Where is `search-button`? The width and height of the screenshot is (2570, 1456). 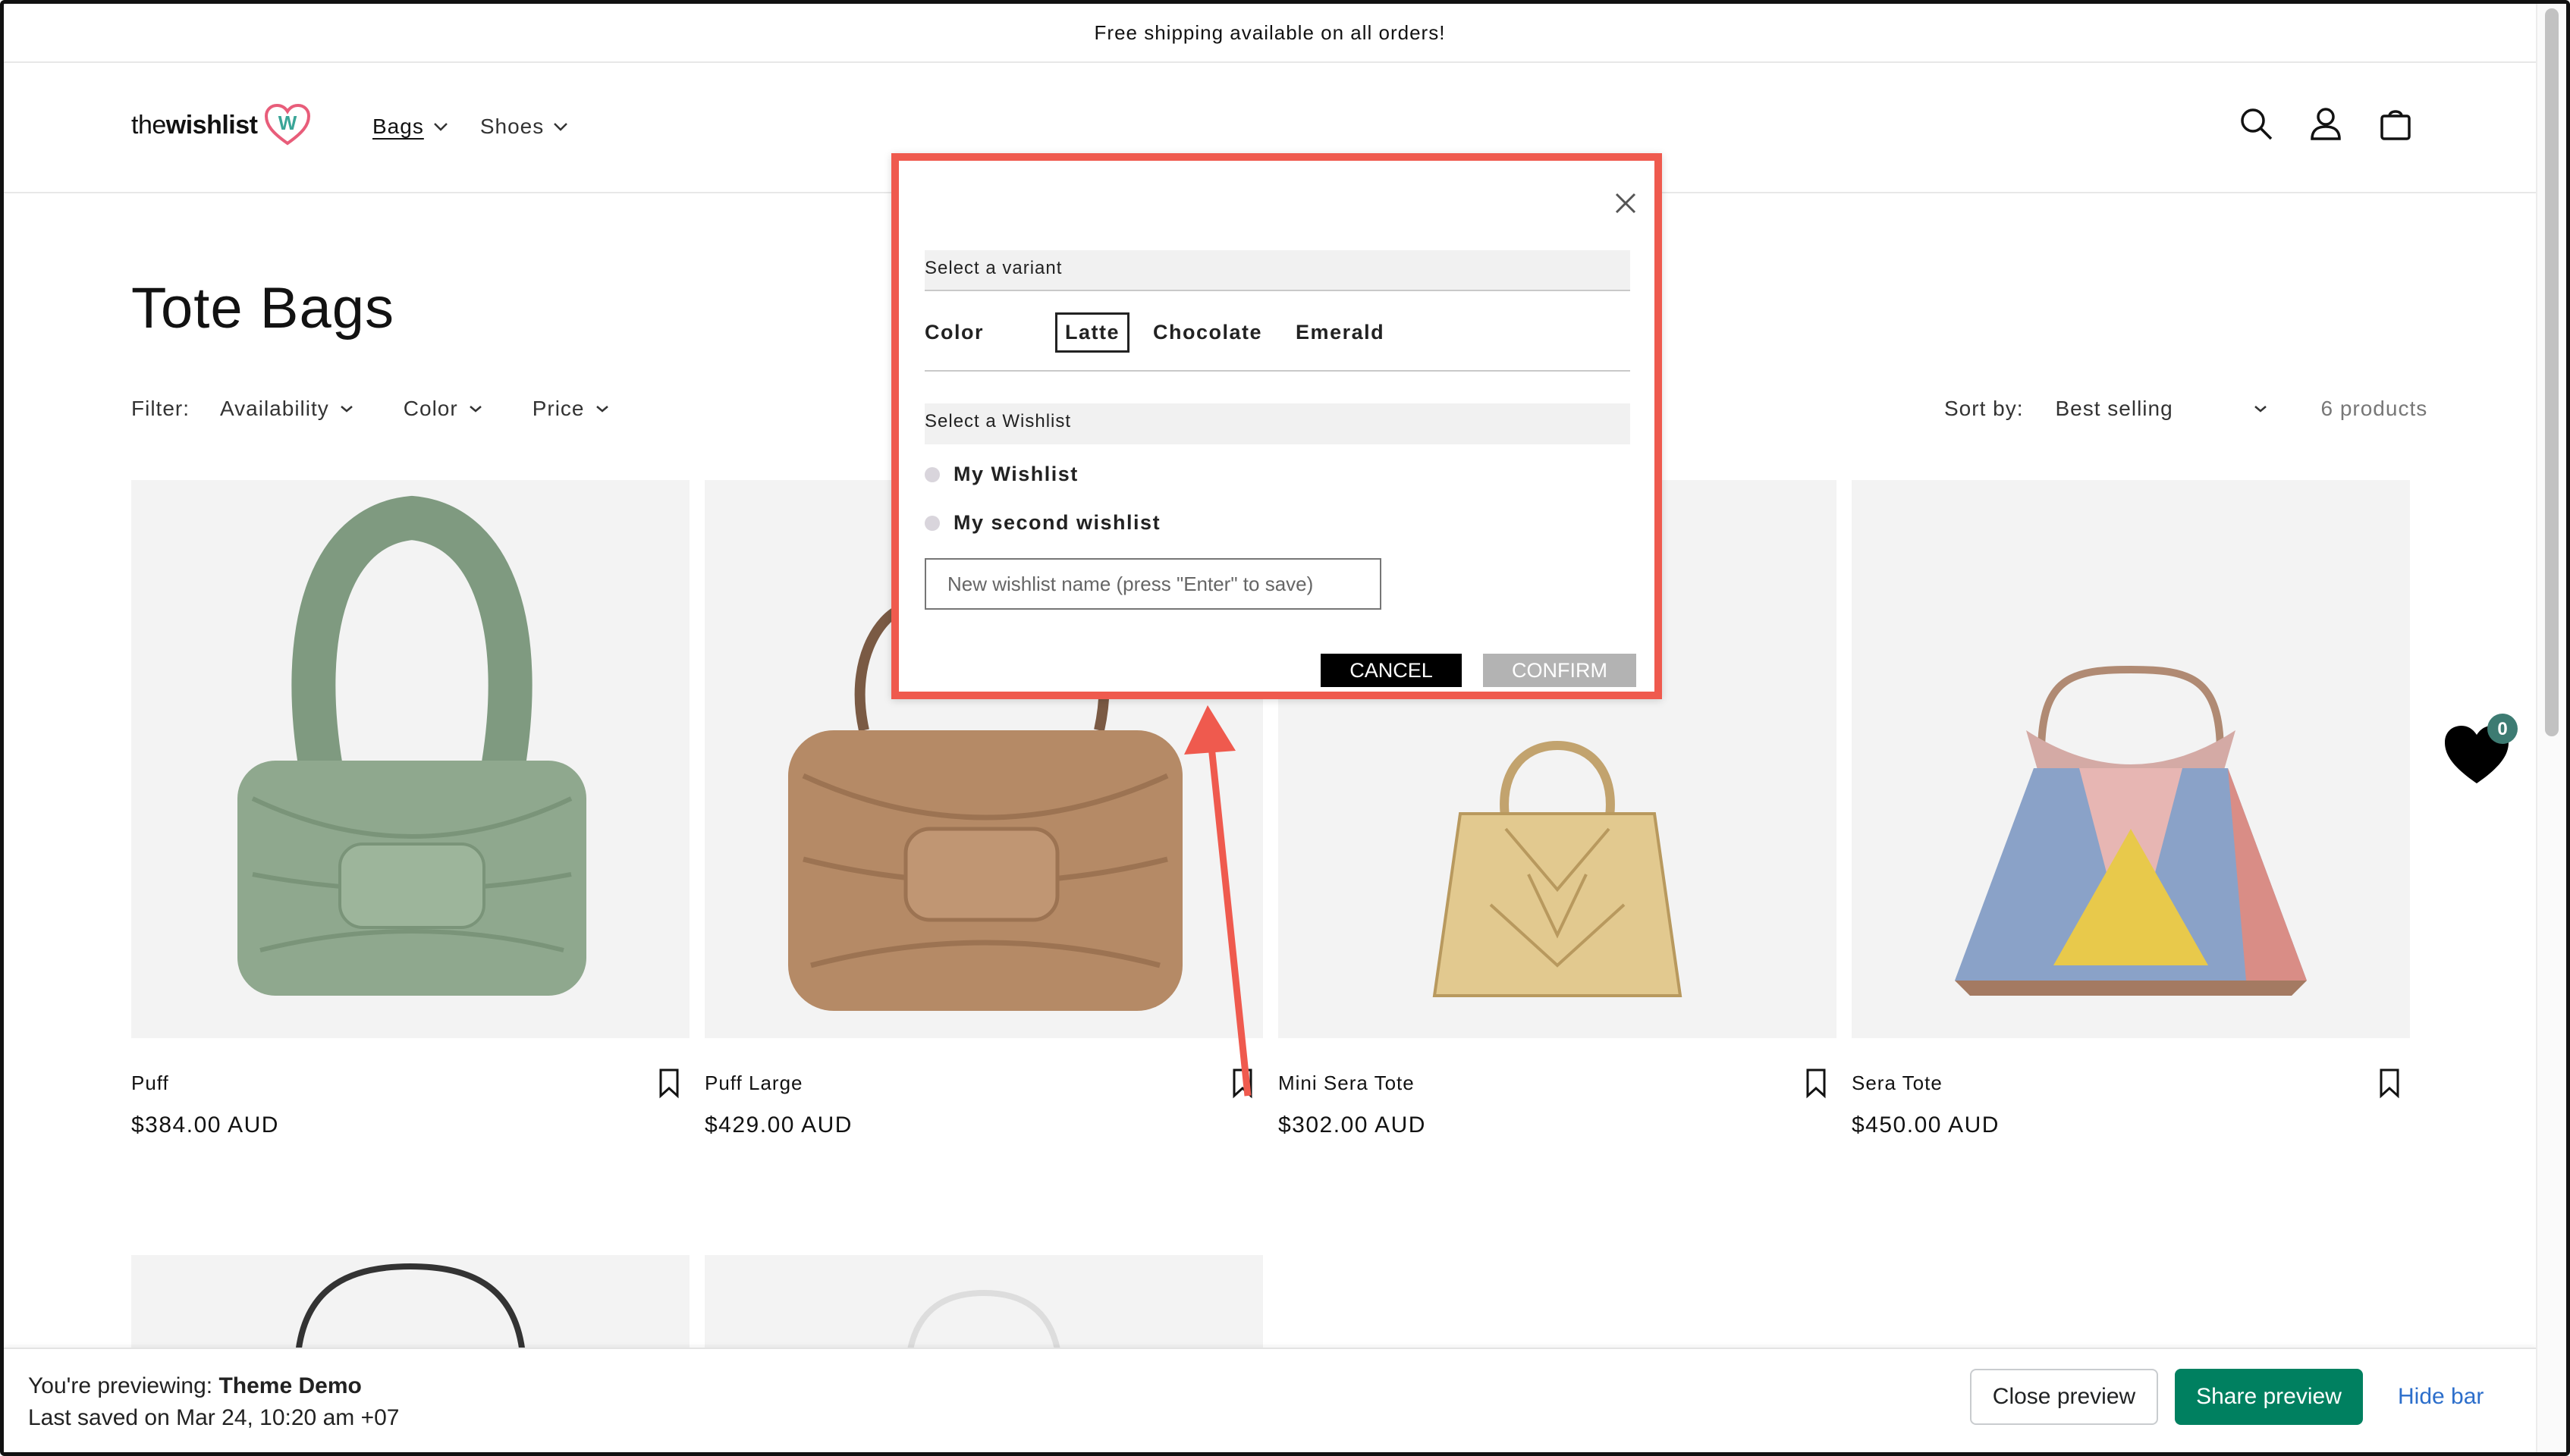 search-button is located at coordinates (2256, 123).